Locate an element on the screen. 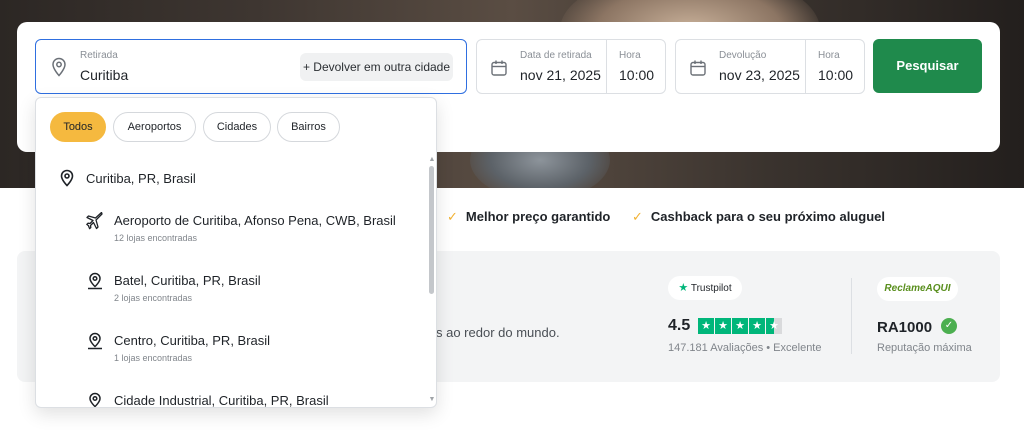  return-date-label: Devolução is located at coordinates (743, 55).